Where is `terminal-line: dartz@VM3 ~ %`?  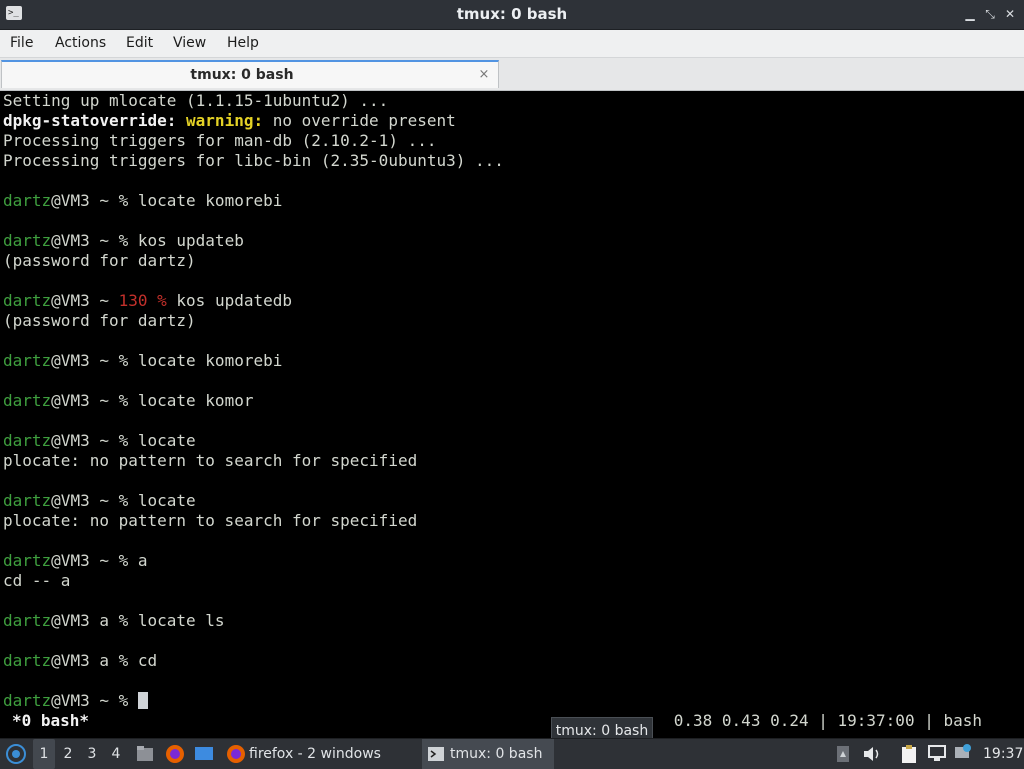
terminal-line: dartz@VM3 ~ % is located at coordinates (253, 701).